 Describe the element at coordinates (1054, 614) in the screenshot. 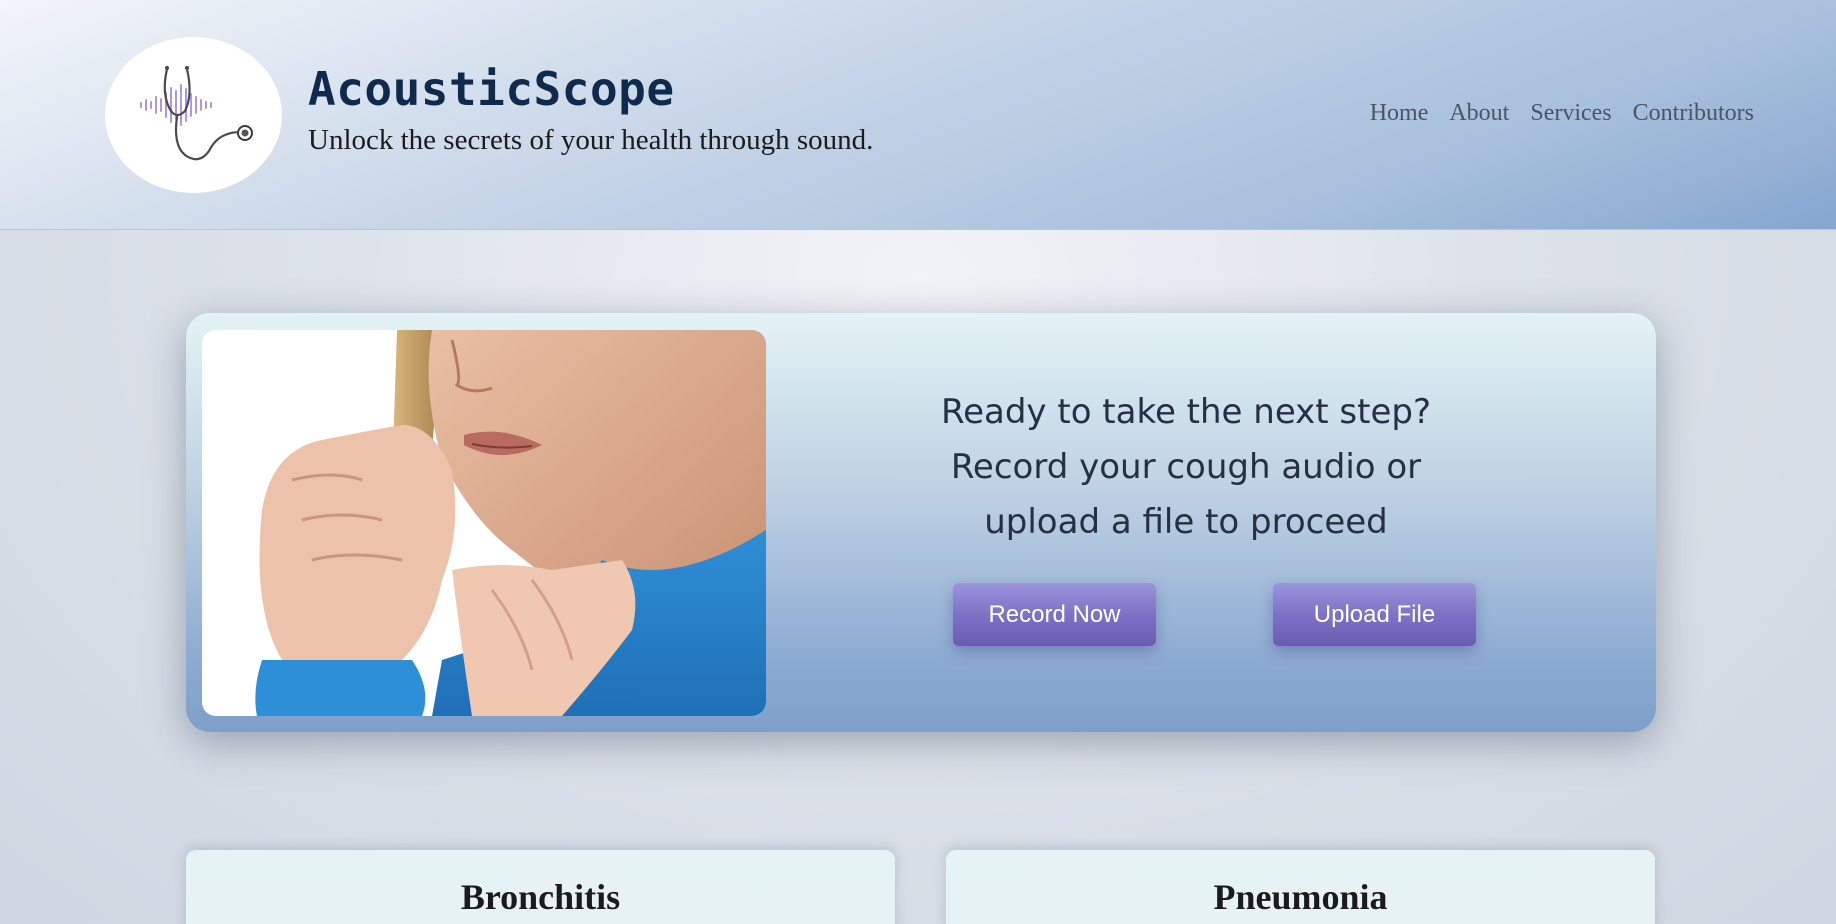

I see `record-now-button: Record Now` at that location.